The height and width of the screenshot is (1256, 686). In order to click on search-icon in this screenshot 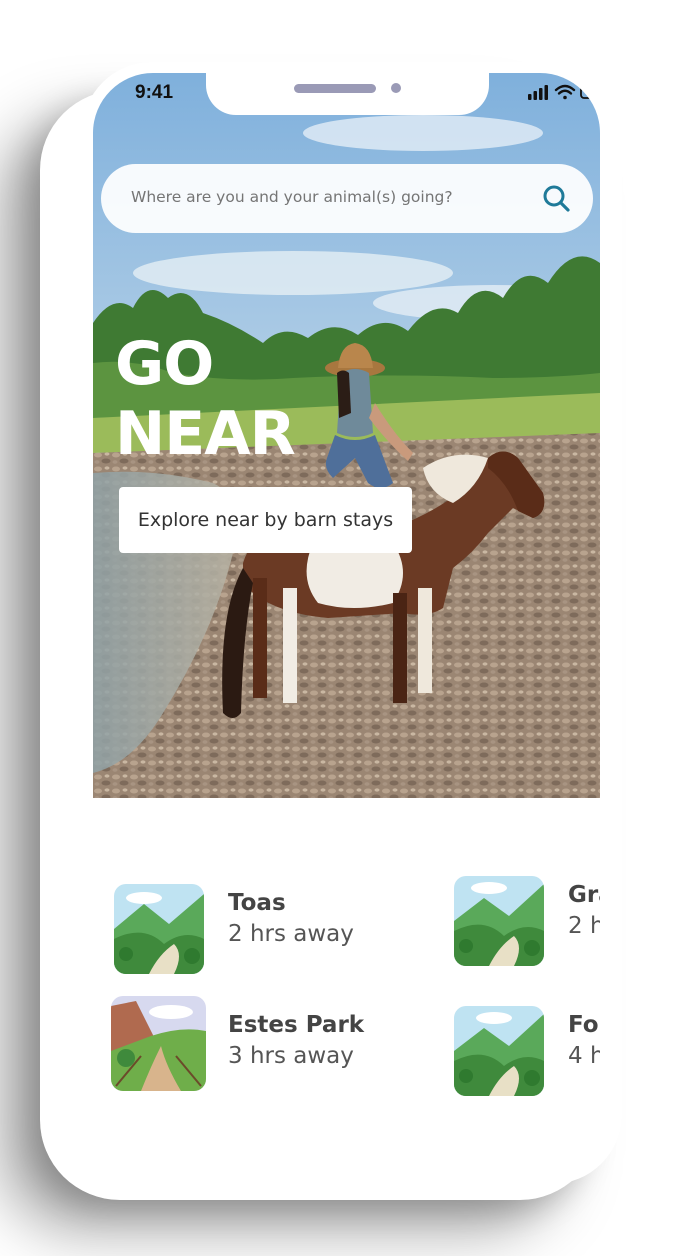, I will do `click(557, 199)`.